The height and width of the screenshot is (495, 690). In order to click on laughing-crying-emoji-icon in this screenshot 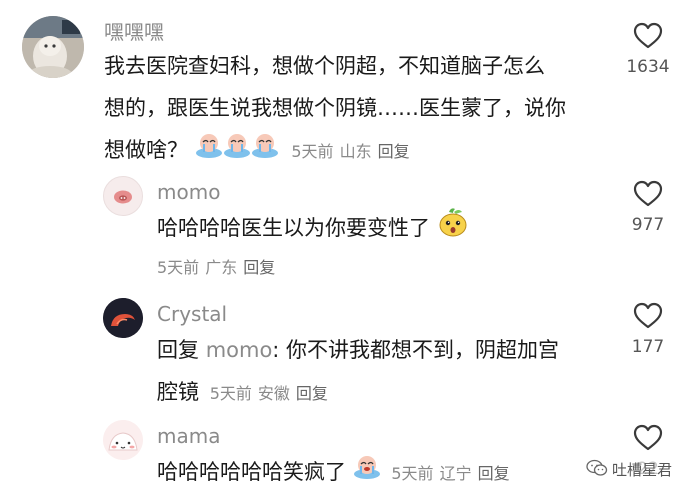, I will do `click(367, 473)`.